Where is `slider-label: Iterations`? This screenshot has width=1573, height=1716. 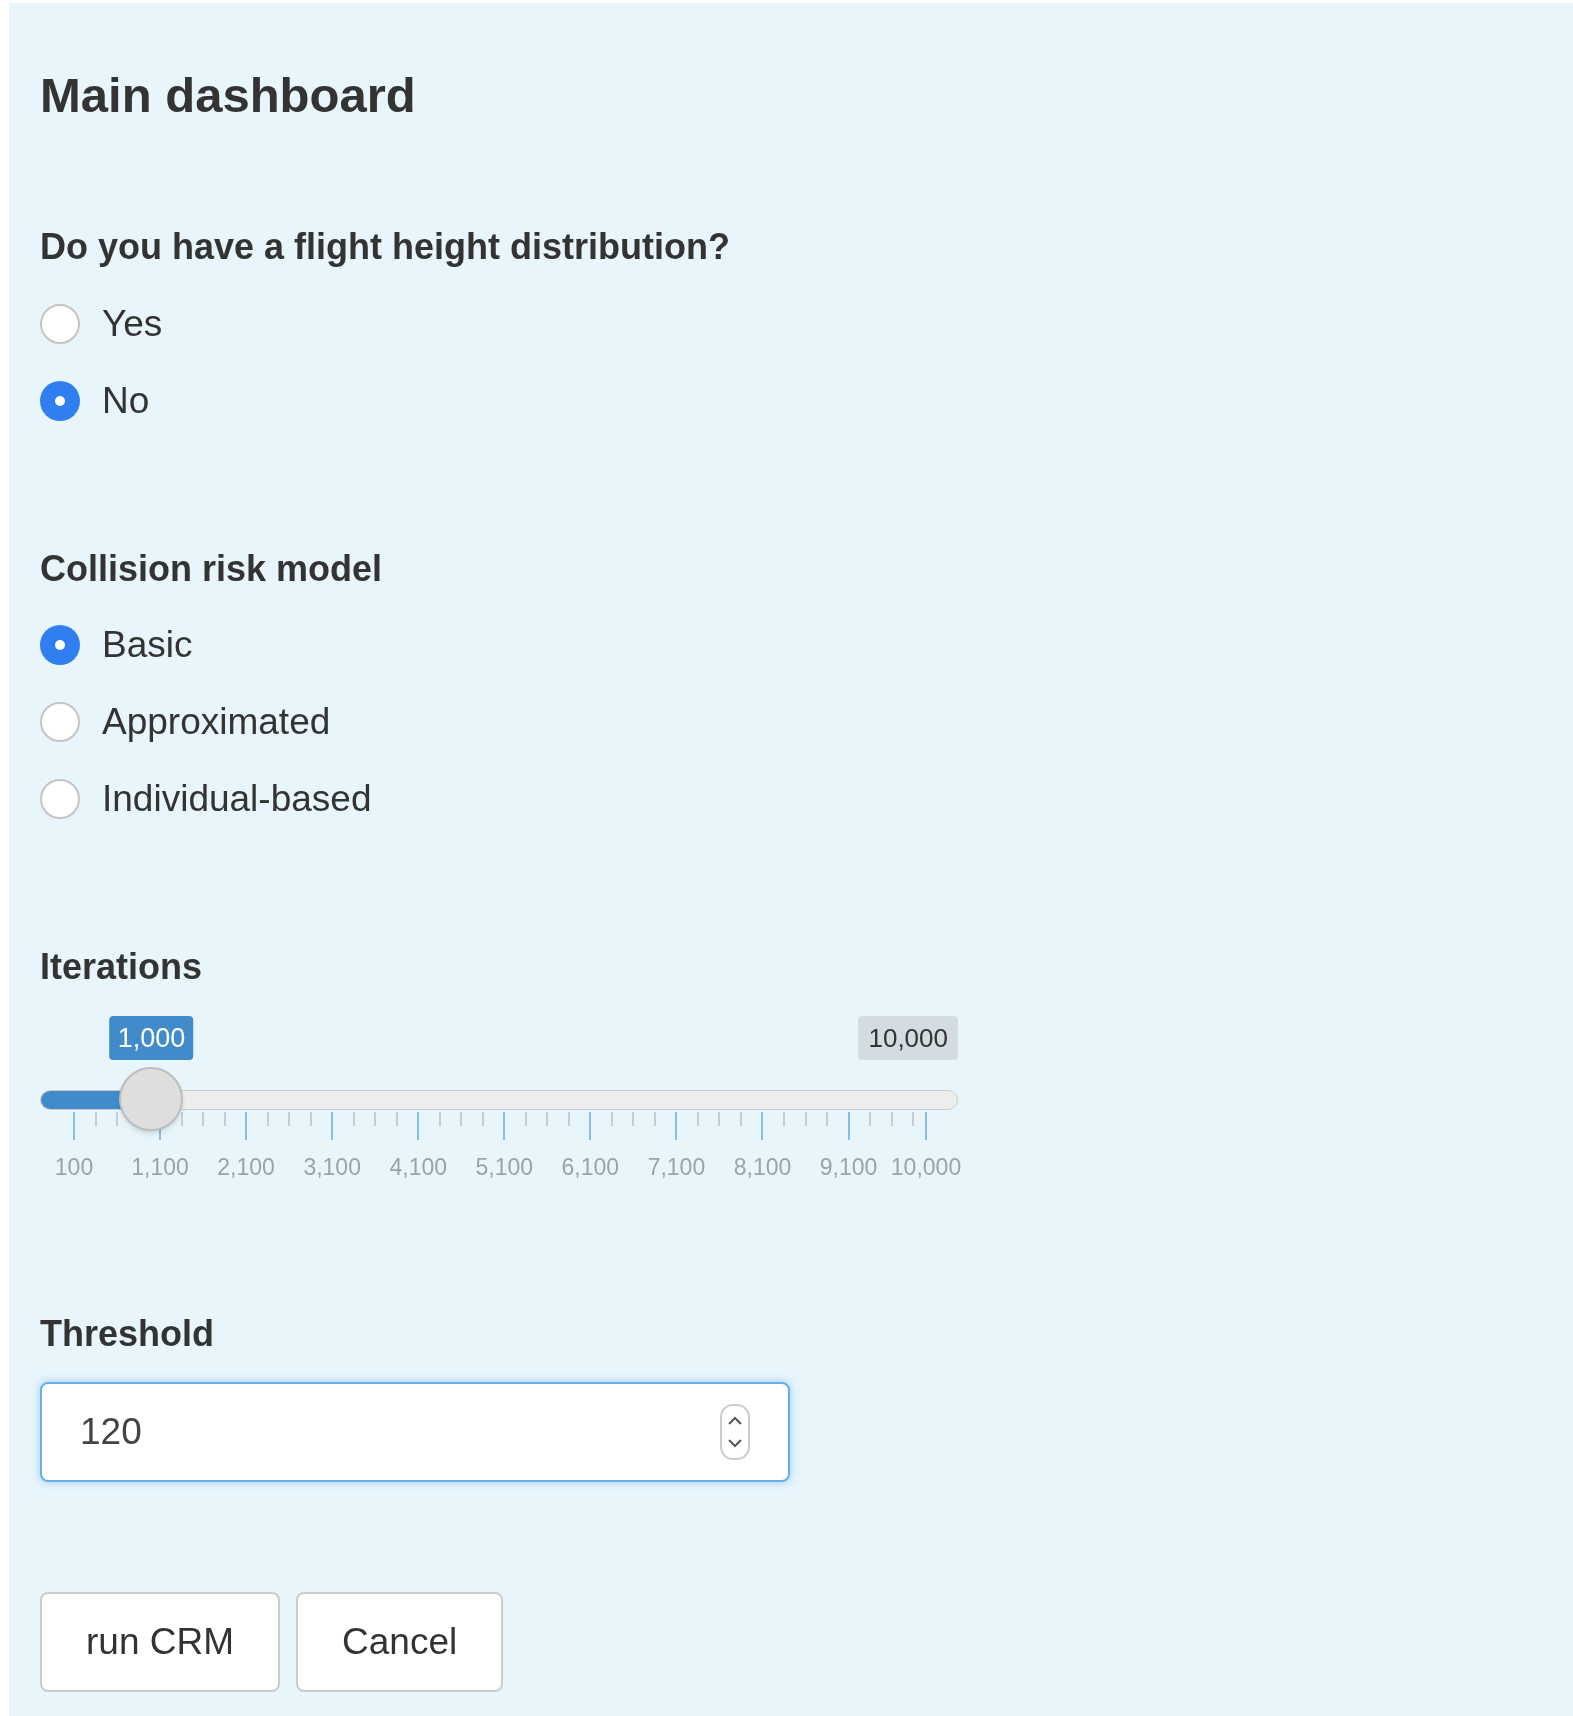
slider-label: Iterations is located at coordinates (122, 967).